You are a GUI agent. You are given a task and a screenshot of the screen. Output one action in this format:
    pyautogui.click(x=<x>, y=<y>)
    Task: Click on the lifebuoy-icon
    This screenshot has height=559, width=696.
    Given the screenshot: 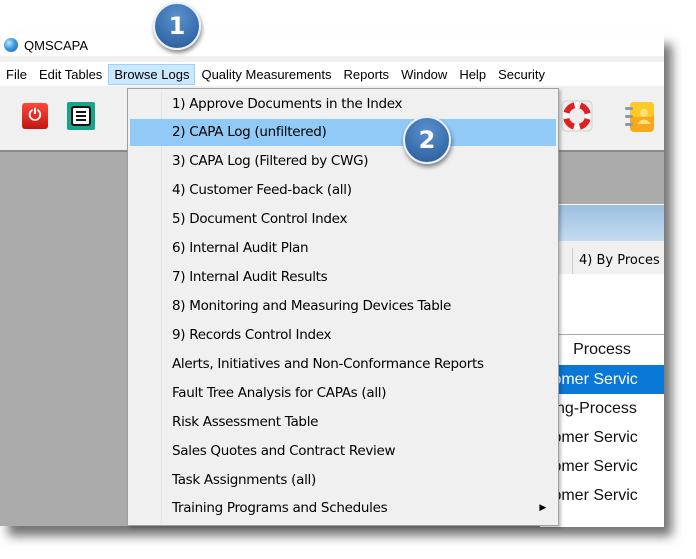 What is the action you would take?
    pyautogui.click(x=577, y=116)
    